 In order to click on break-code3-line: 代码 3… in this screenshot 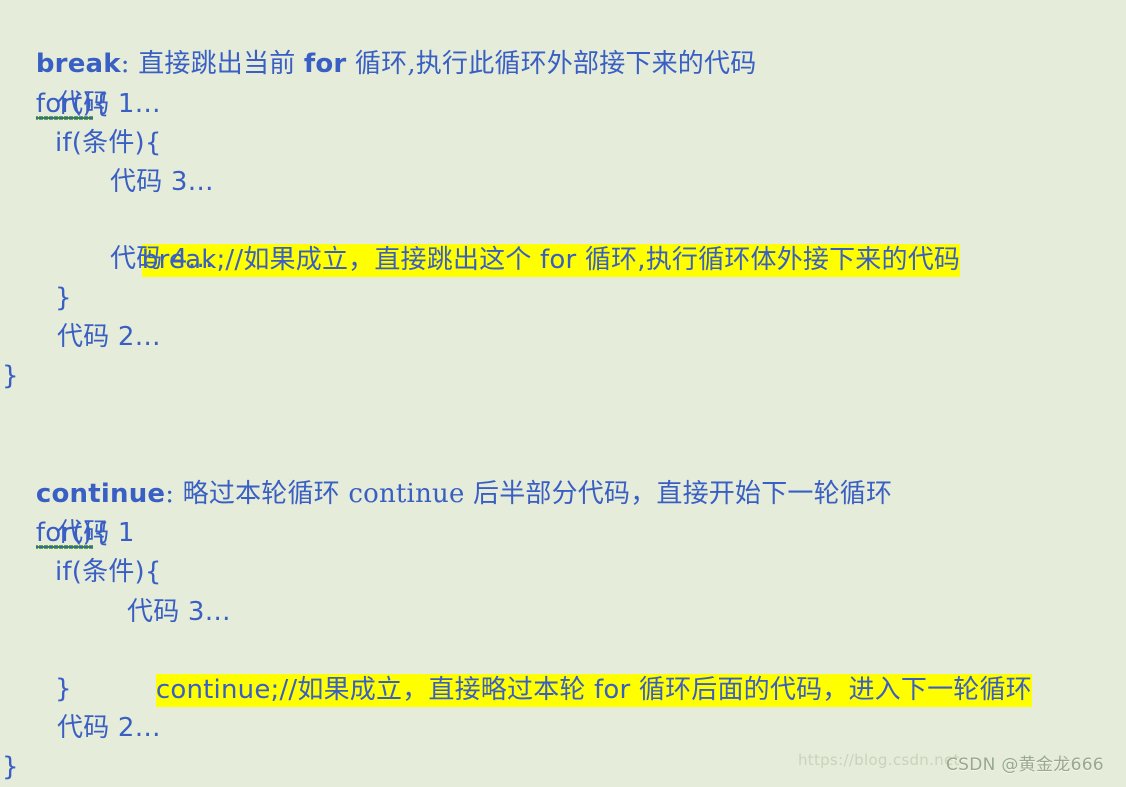, I will do `click(162, 182)`.